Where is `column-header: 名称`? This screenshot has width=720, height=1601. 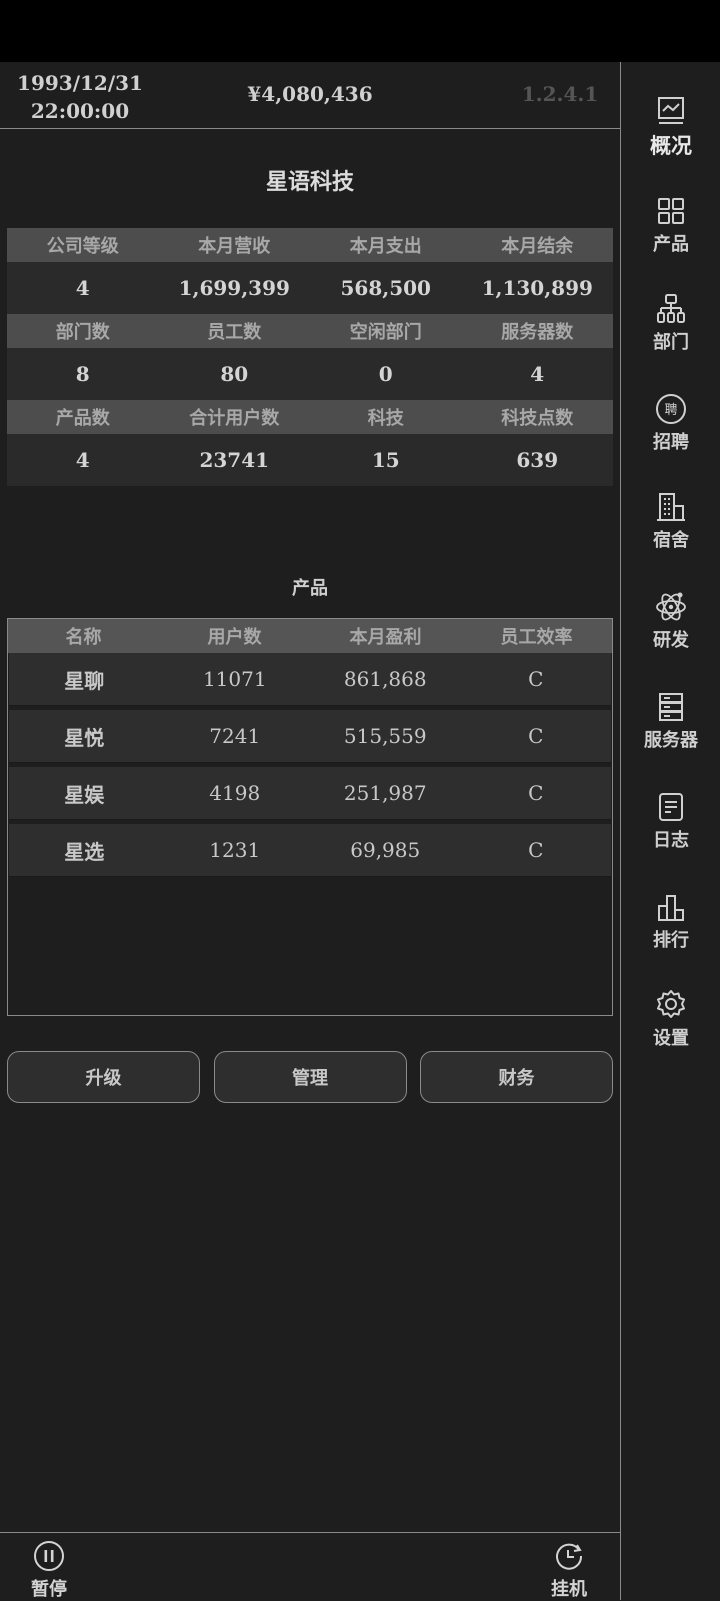 column-header: 名称 is located at coordinates (83, 637).